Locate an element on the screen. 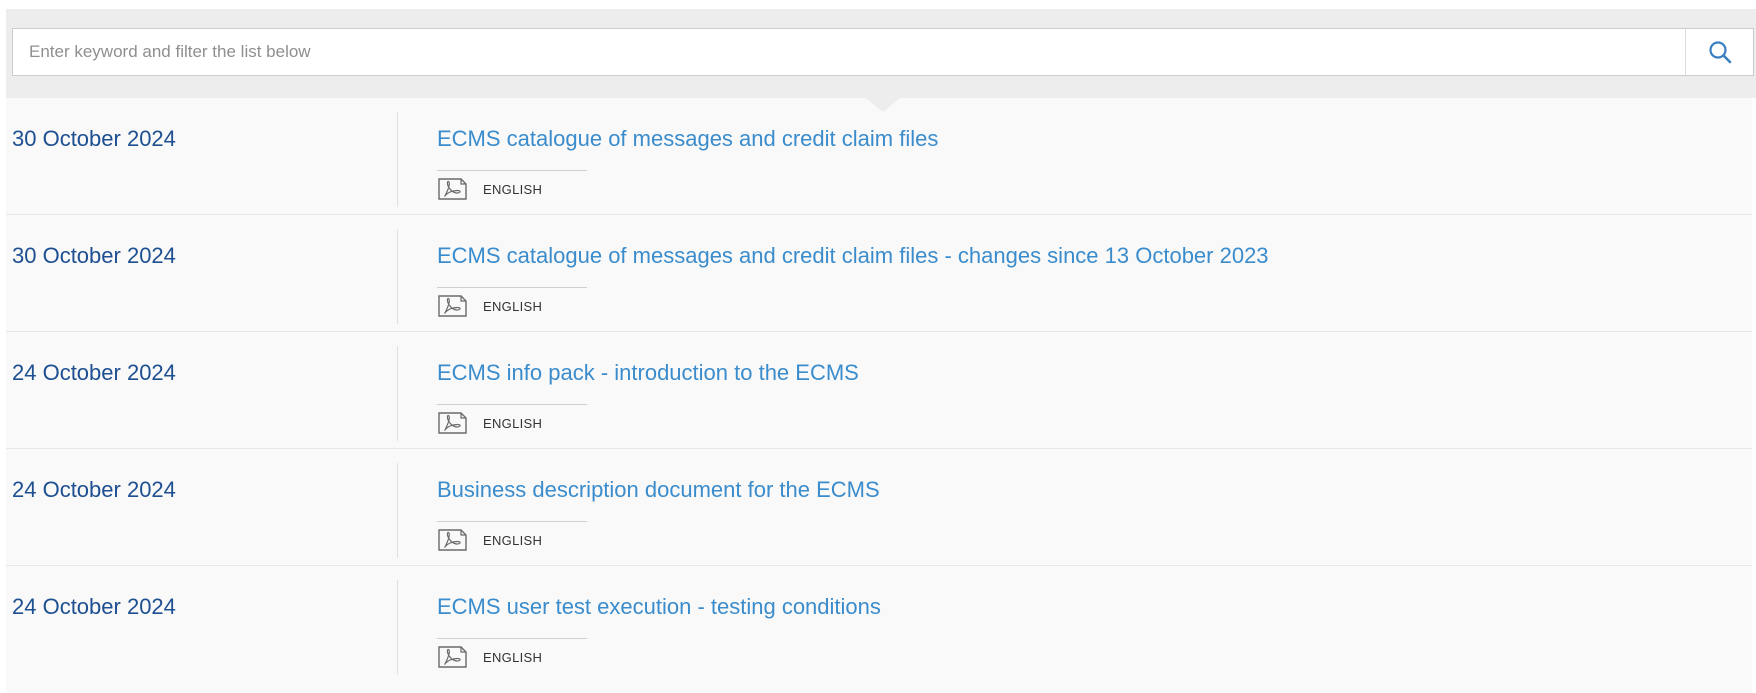 This screenshot has width=1756, height=693. search-button is located at coordinates (1719, 52).